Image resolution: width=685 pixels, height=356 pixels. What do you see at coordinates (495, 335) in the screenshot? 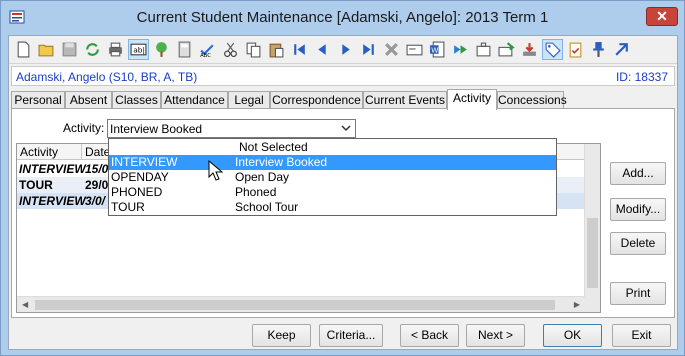
I see `next-button: Next >` at bounding box center [495, 335].